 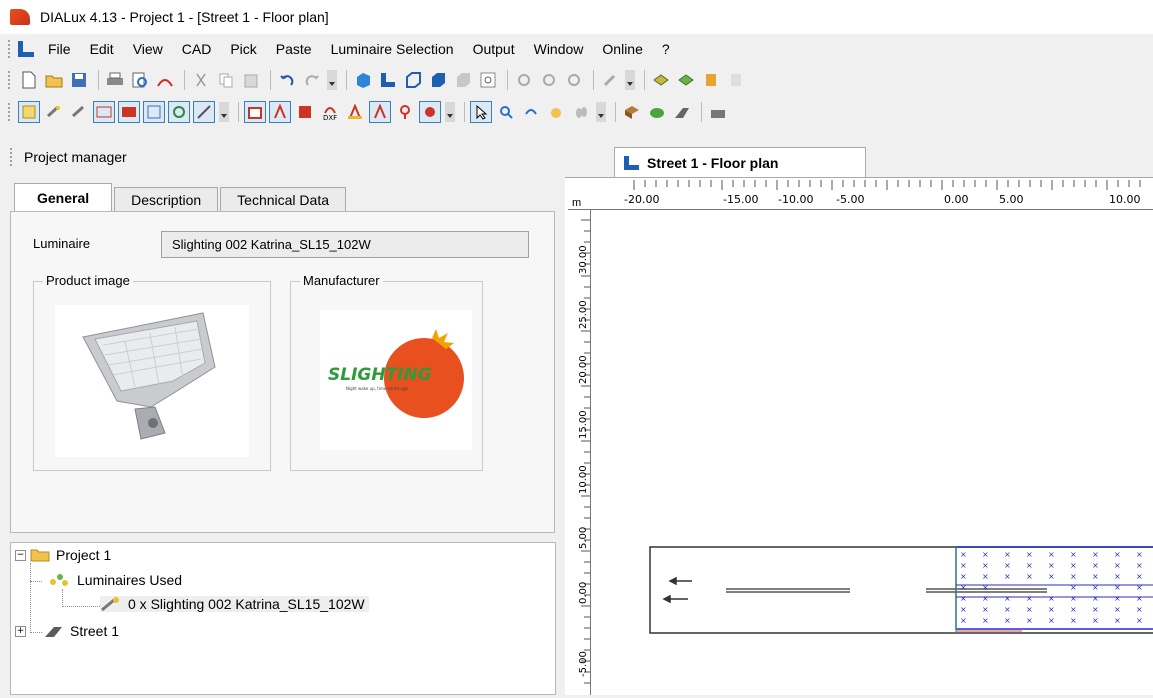 I want to click on copy-icon, so click(x=226, y=80).